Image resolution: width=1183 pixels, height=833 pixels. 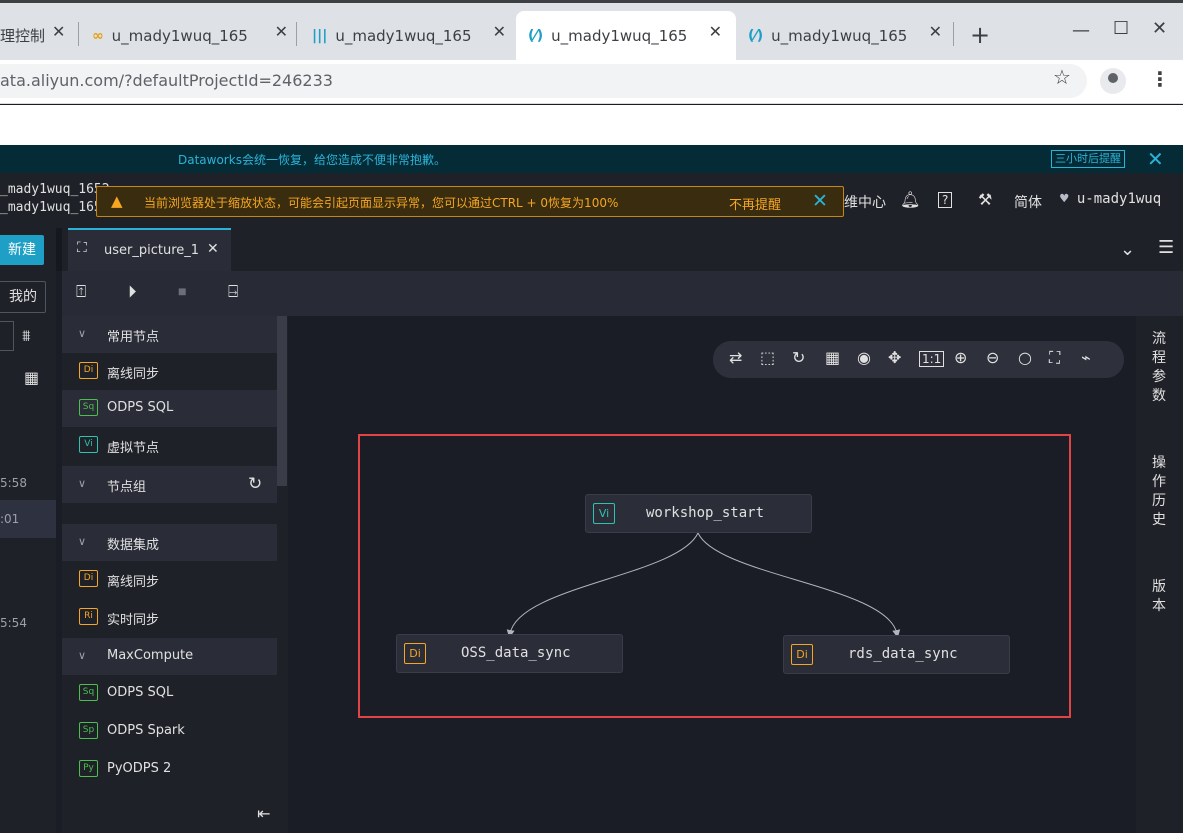 What do you see at coordinates (7, 336) in the screenshot?
I see `search-input` at bounding box center [7, 336].